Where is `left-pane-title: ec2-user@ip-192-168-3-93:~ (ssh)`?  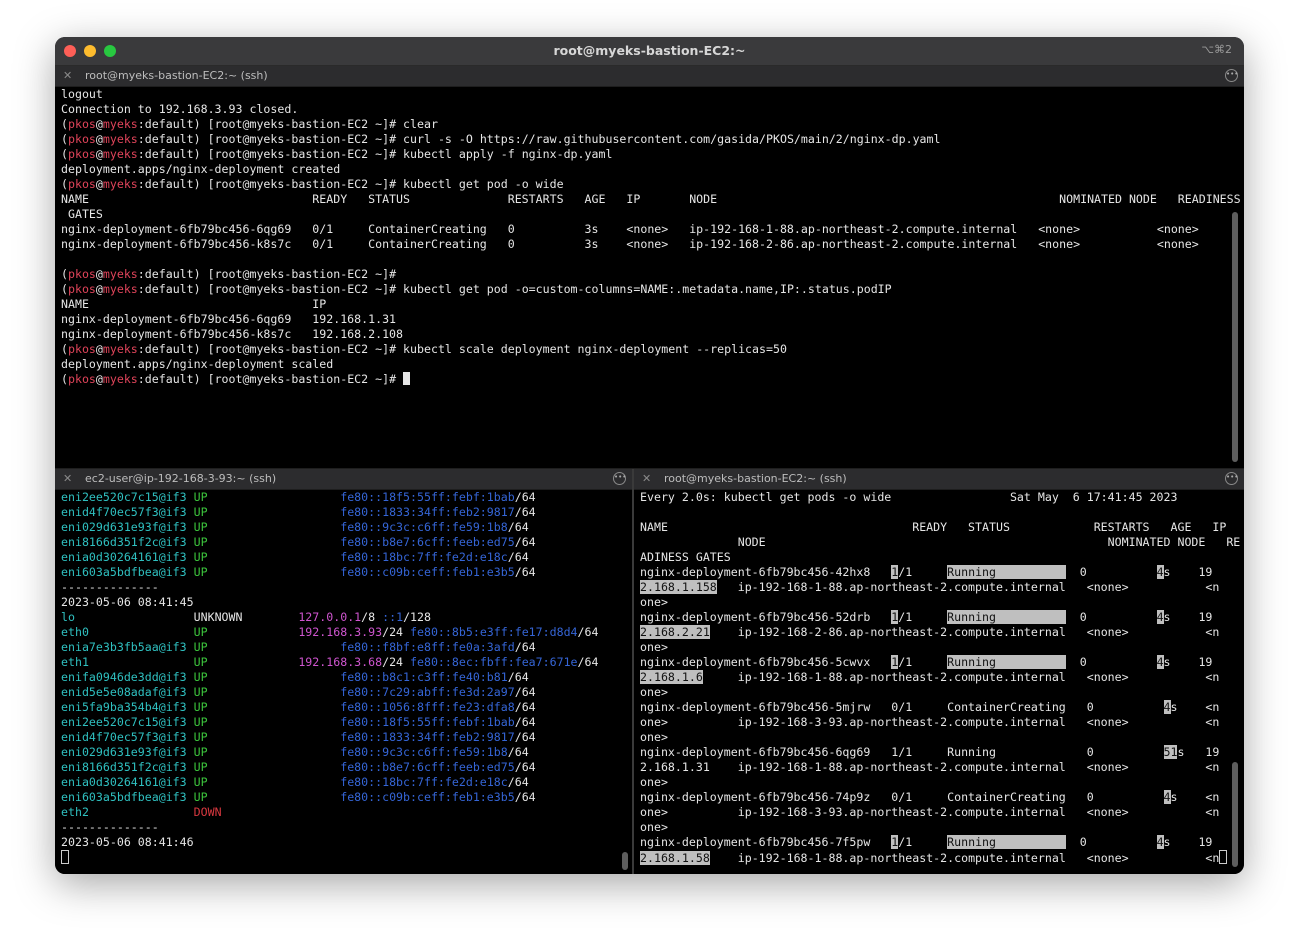 left-pane-title: ec2-user@ip-192-168-3-93:~ (ssh) is located at coordinates (181, 478).